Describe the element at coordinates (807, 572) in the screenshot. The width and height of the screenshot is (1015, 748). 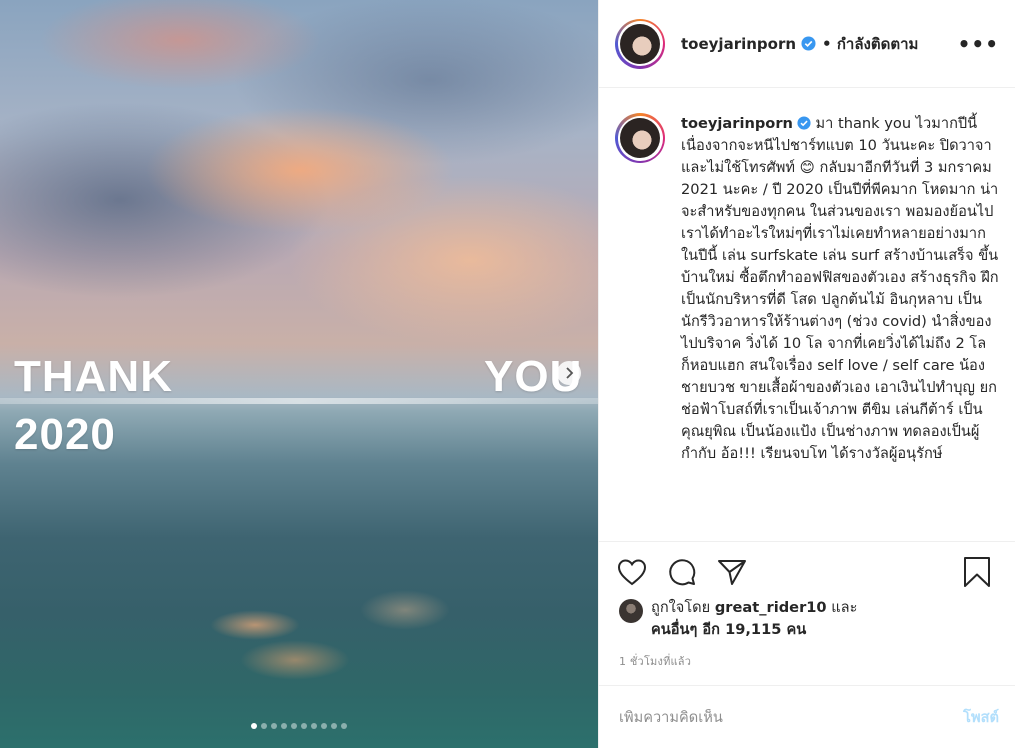
I see `action-bar` at that location.